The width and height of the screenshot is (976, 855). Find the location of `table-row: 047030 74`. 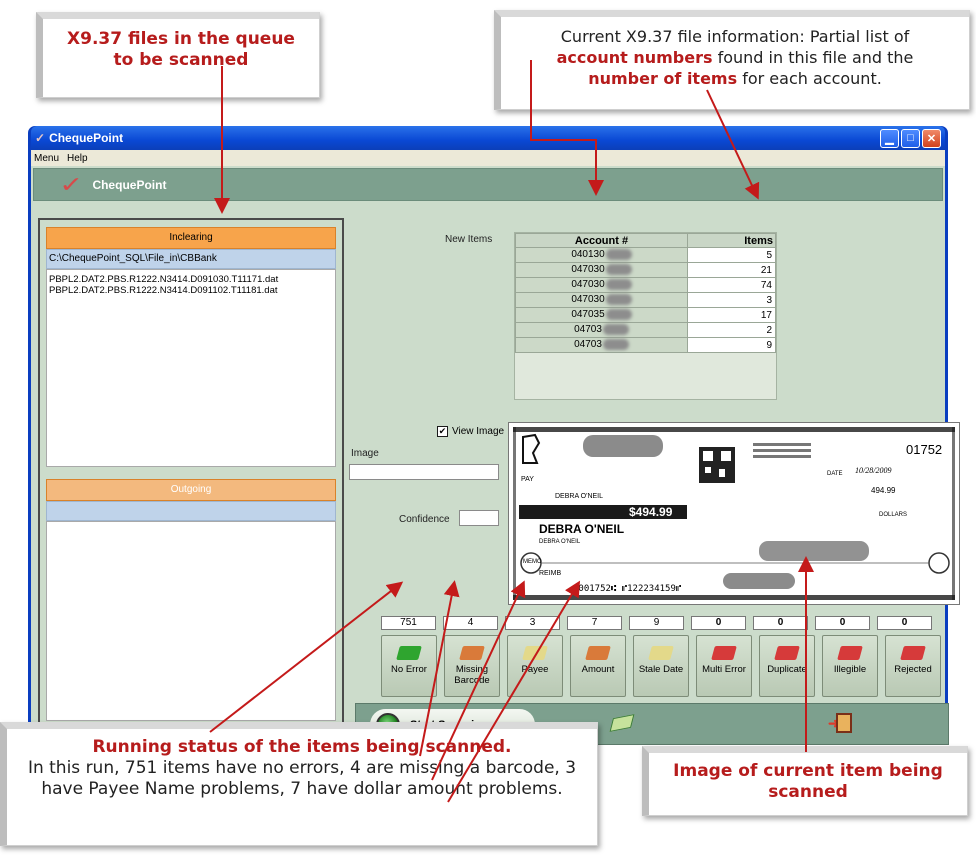

table-row: 047030 74 is located at coordinates (645, 285).